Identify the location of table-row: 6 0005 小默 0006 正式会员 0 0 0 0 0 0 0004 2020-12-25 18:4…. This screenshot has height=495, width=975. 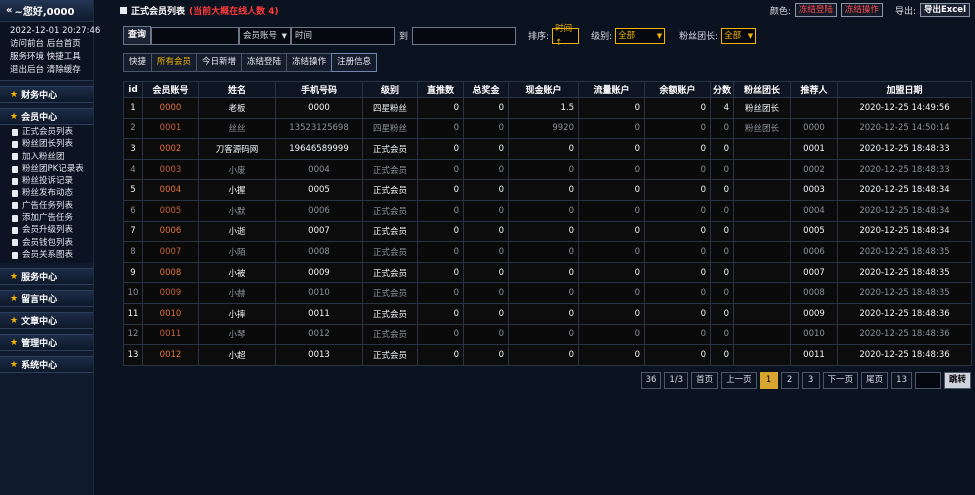
(547, 210).